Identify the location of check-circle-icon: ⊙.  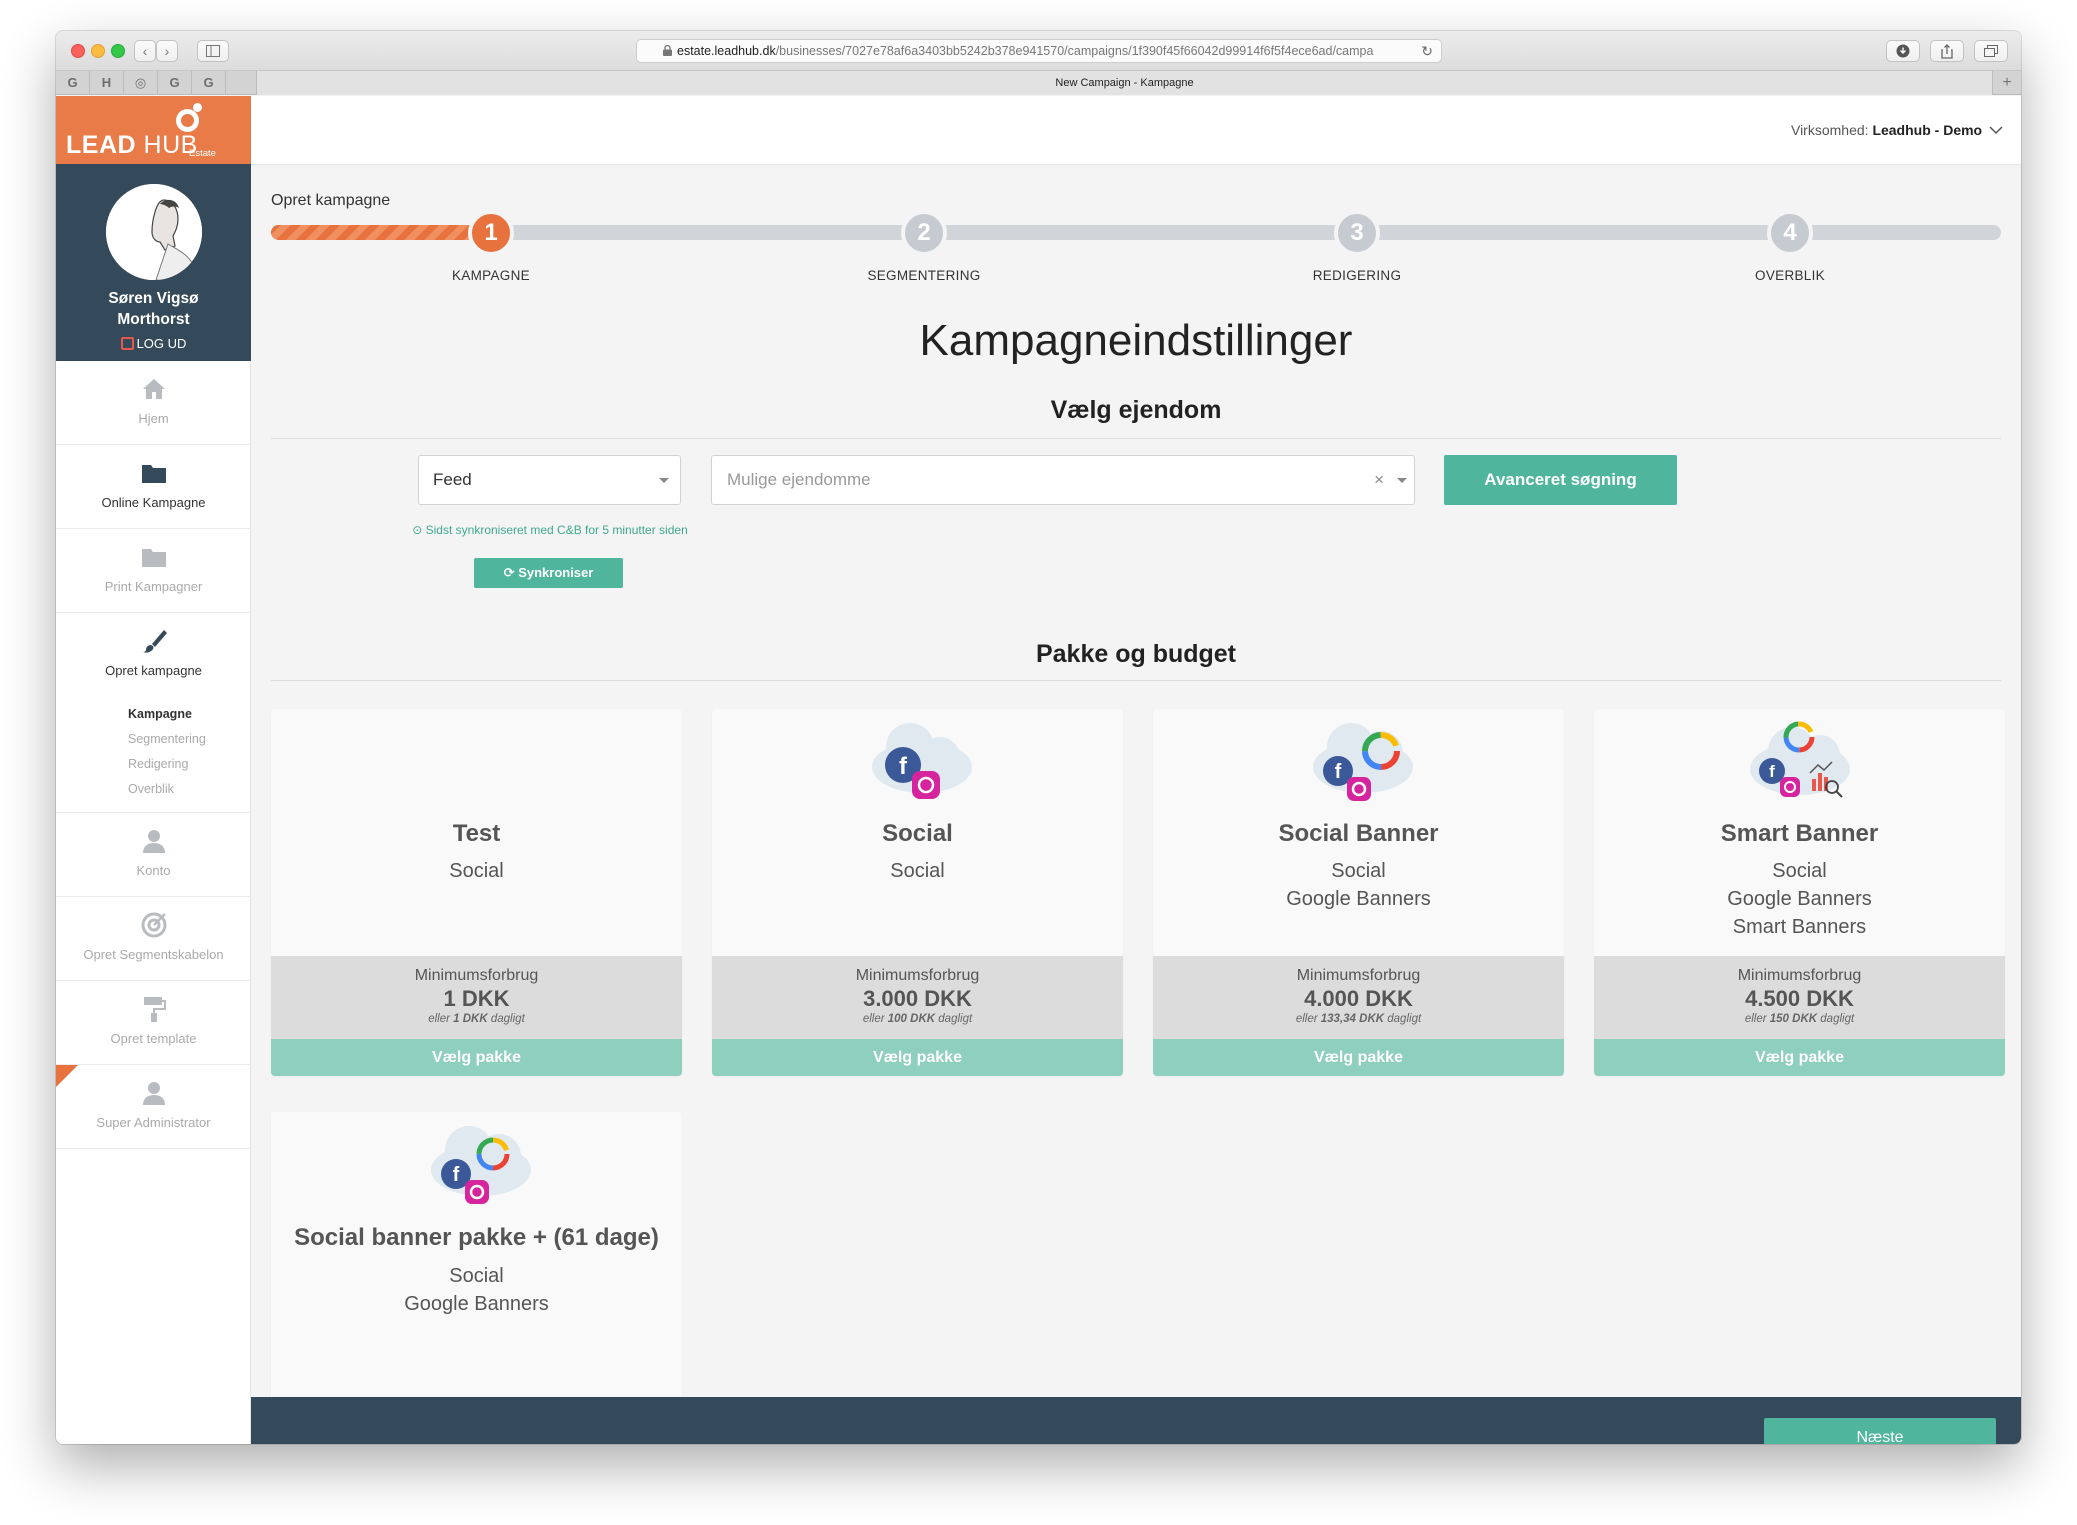
(417, 530).